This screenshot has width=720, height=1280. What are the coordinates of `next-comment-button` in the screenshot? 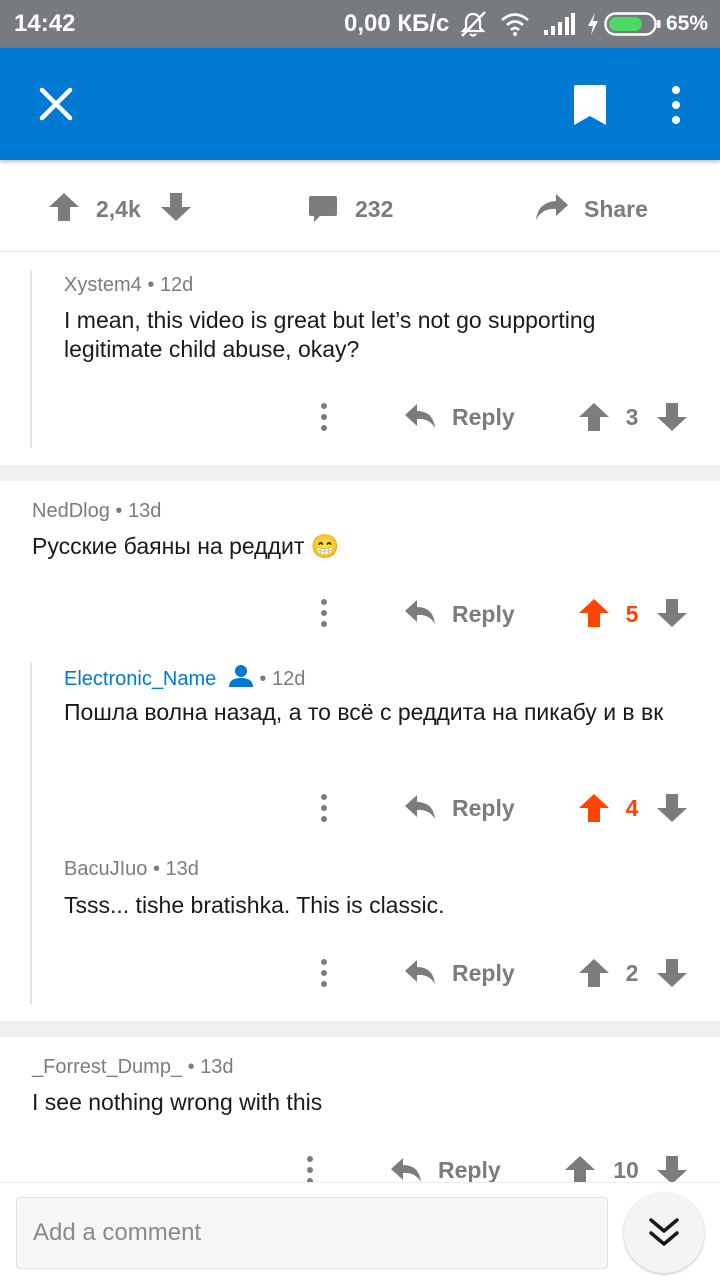 It's located at (664, 1233).